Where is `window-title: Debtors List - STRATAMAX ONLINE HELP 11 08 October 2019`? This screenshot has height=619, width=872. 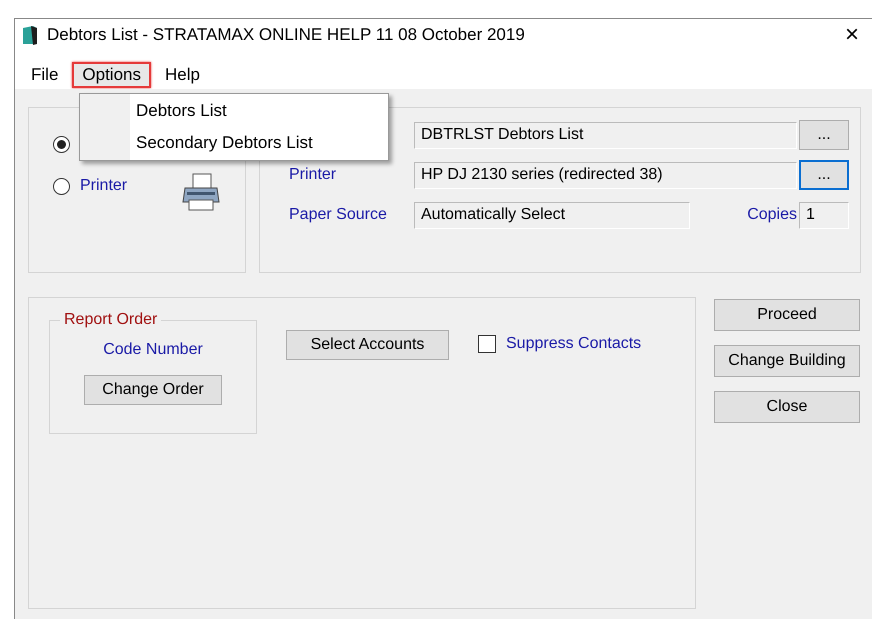 window-title: Debtors List - STRATAMAX ONLINE HELP 11 08 October 2019 is located at coordinates (286, 35).